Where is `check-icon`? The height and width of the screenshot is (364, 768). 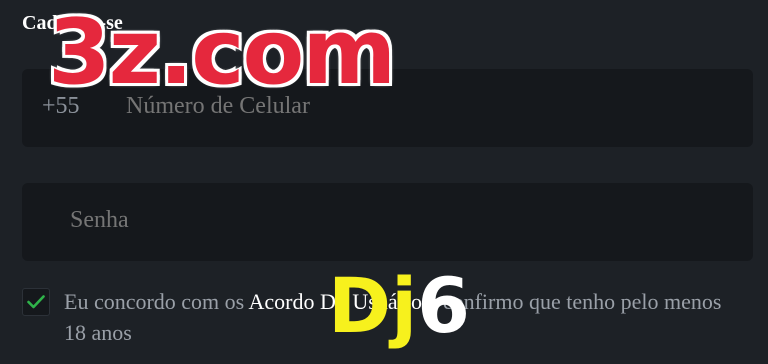 check-icon is located at coordinates (36, 302).